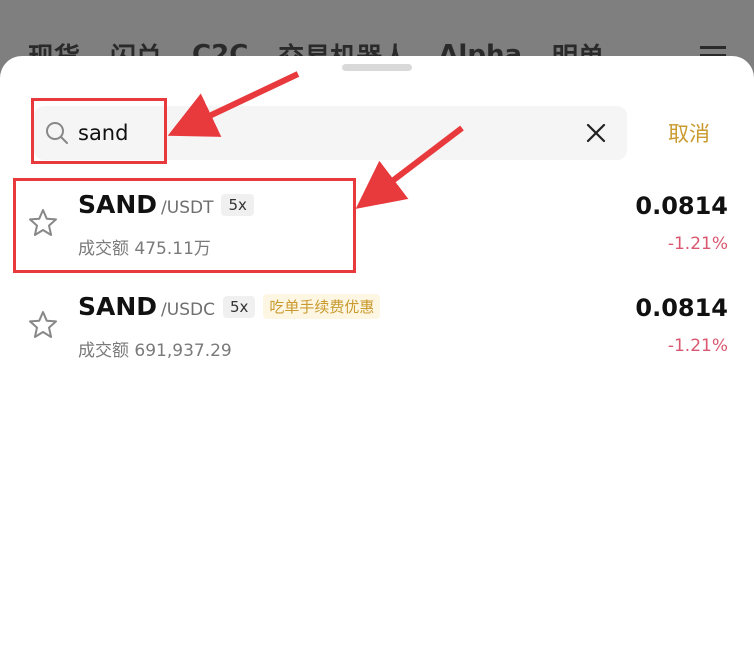 This screenshot has height=659, width=754. Describe the element at coordinates (187, 208) in the screenshot. I see `quote-asset: /USDT` at that location.